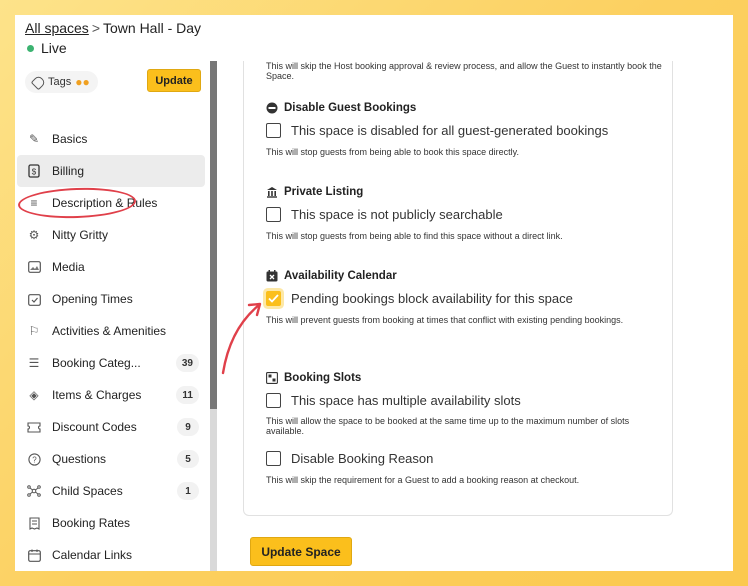 This screenshot has height=586, width=748. I want to click on count-badge: 9, so click(188, 427).